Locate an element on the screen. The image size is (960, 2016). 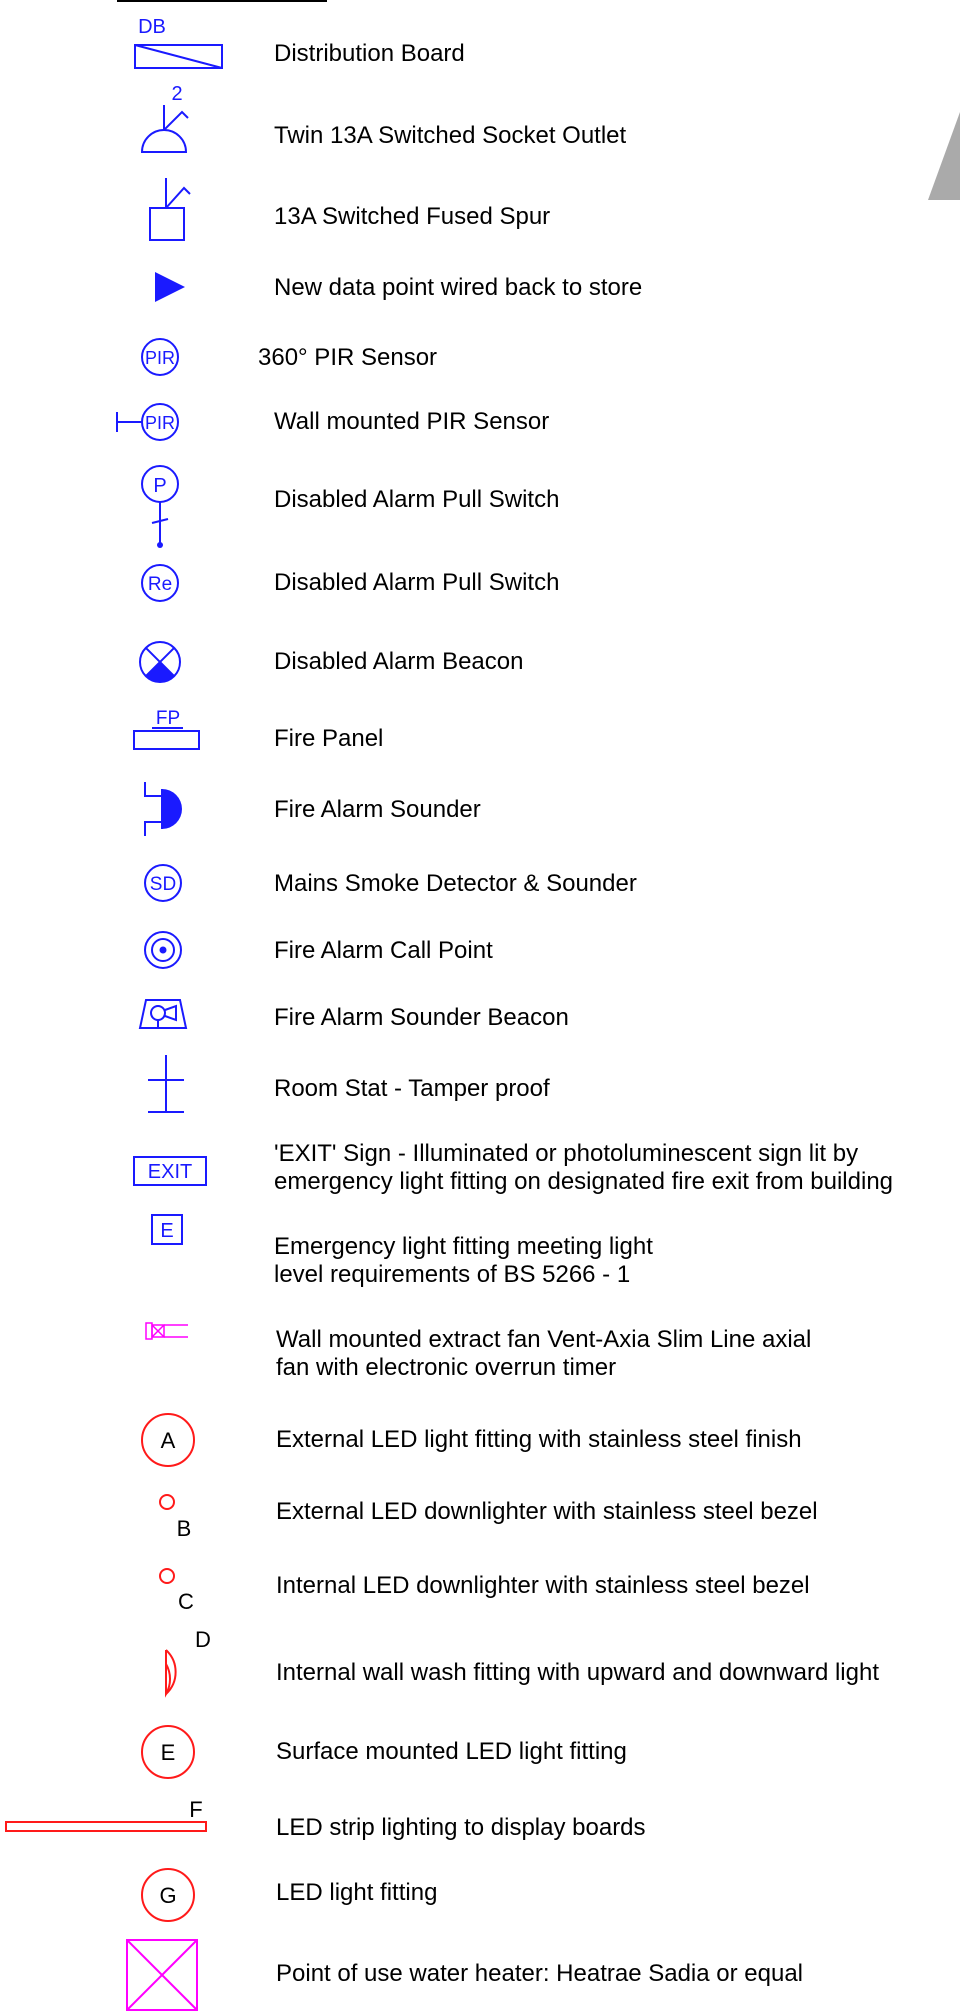
water-heater-icon is located at coordinates (162, 1975).